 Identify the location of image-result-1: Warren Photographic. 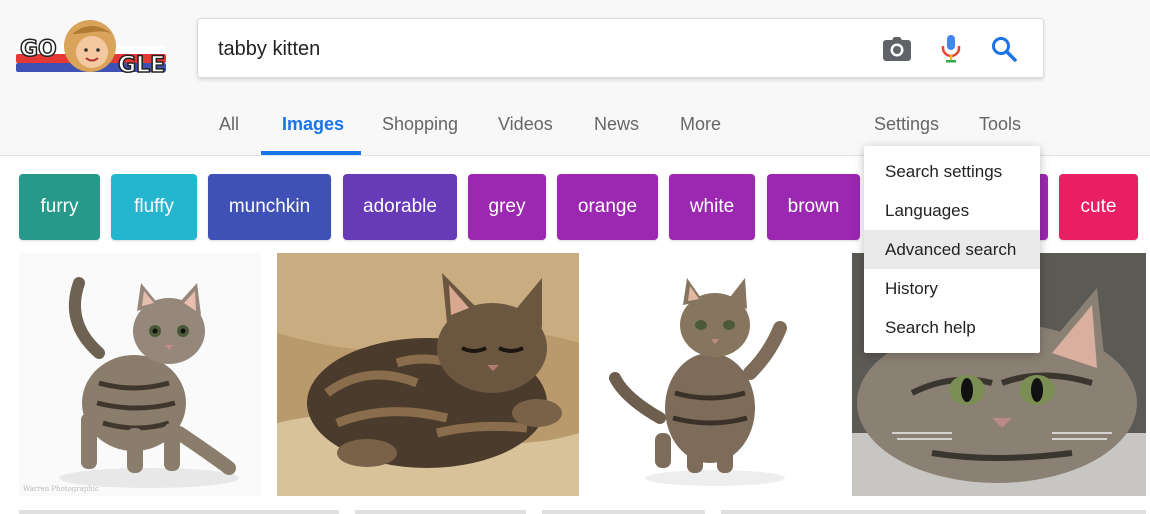
(140, 374).